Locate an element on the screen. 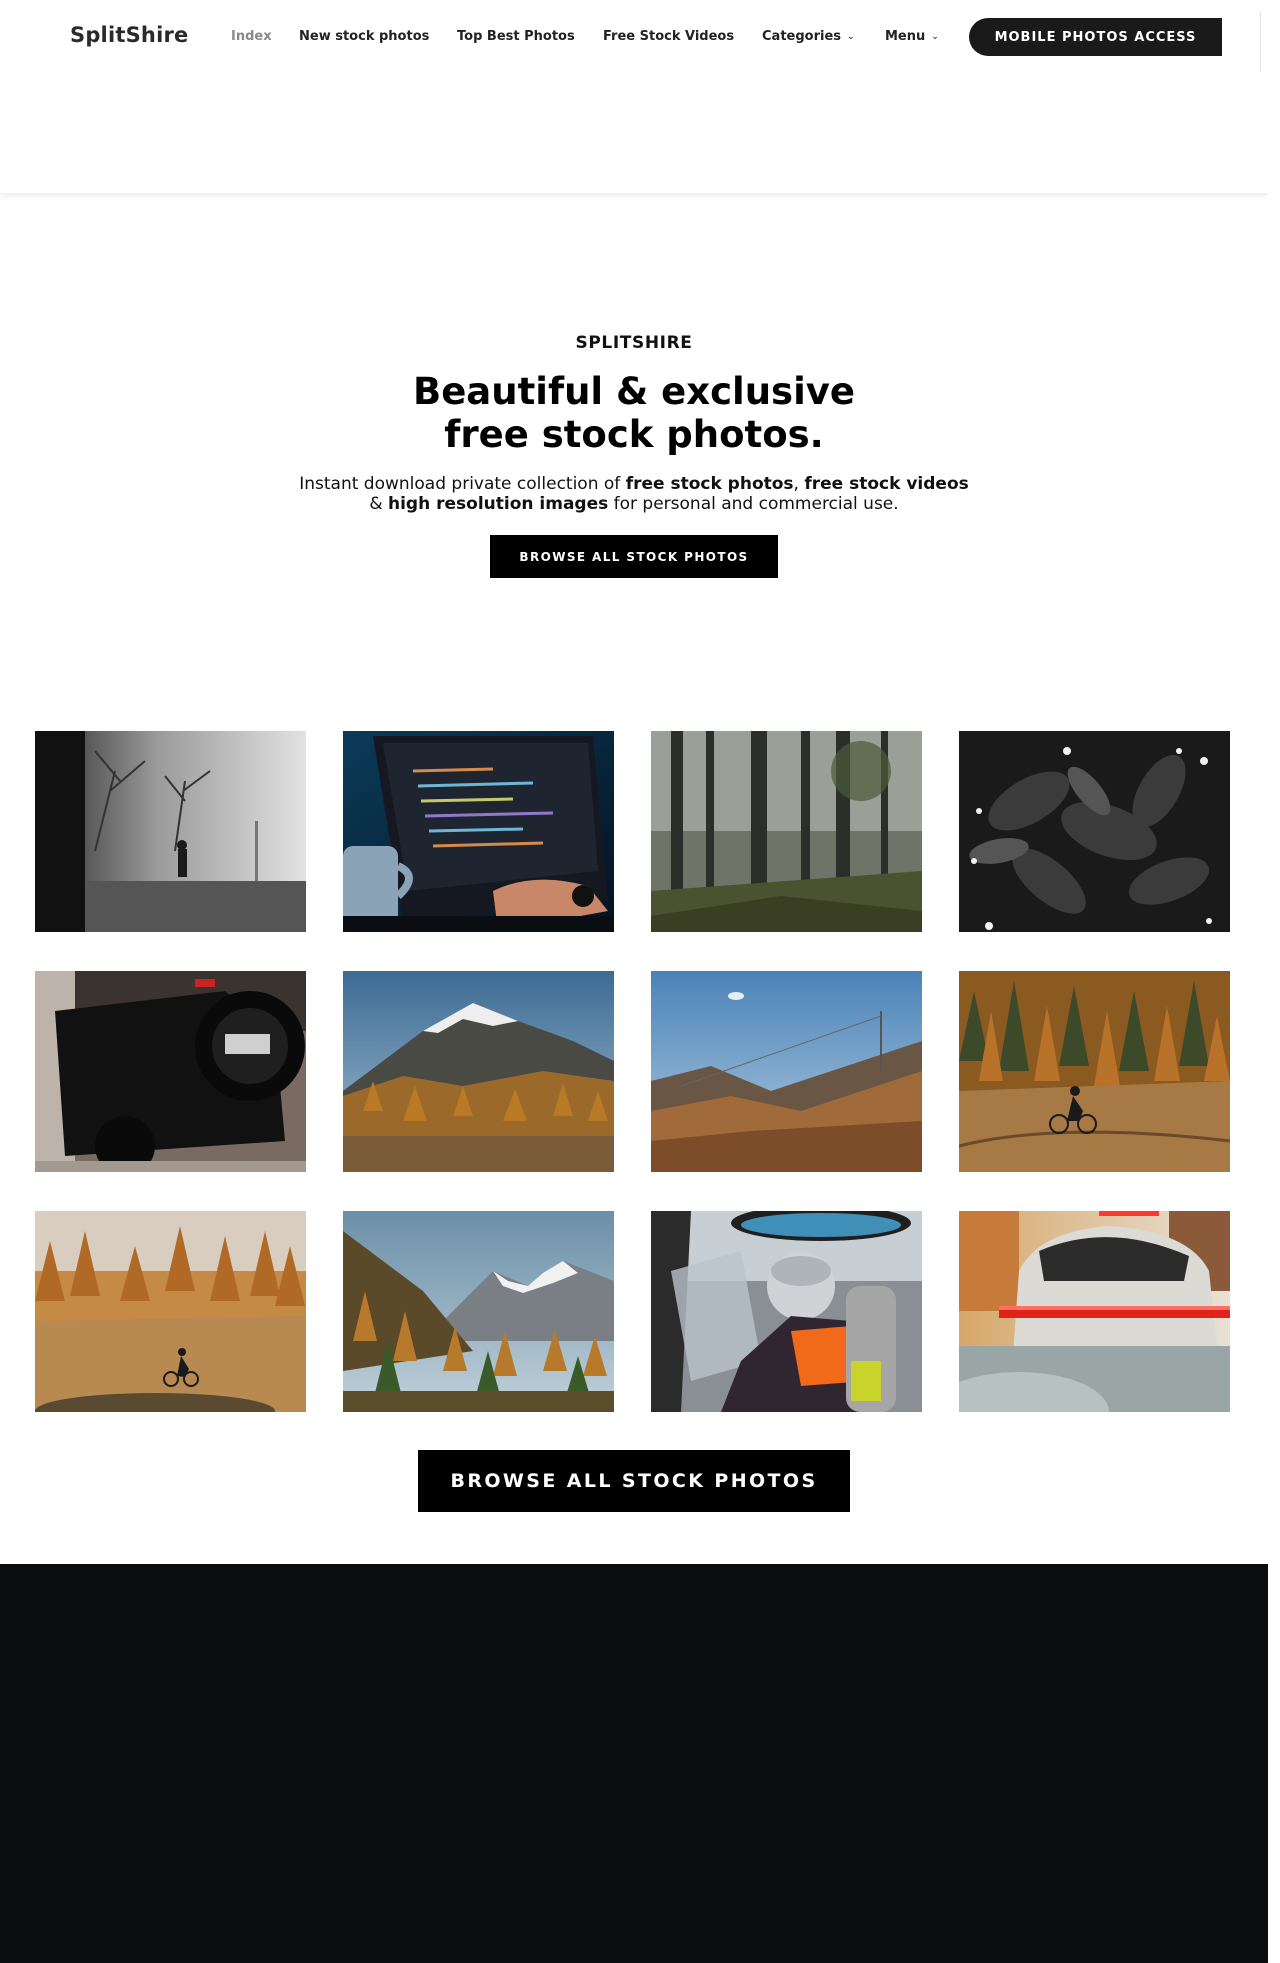 This screenshot has width=1280, height=1963. nav-item-label: Categories is located at coordinates (802, 36).